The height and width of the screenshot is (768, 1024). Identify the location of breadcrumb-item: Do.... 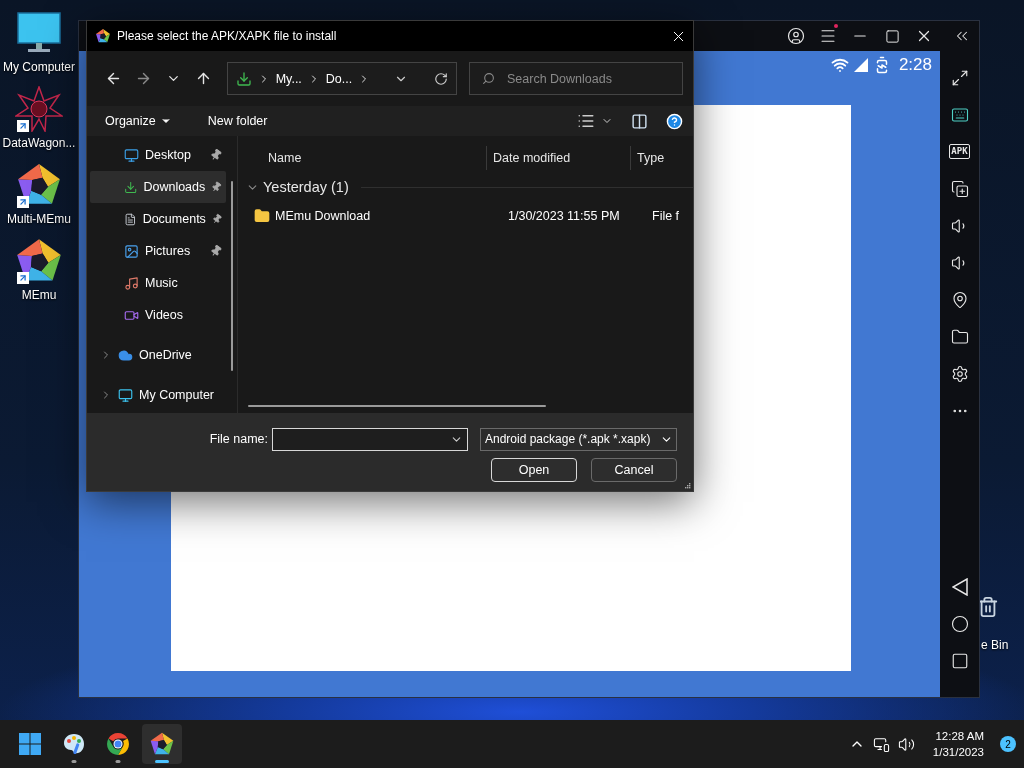
(339, 78).